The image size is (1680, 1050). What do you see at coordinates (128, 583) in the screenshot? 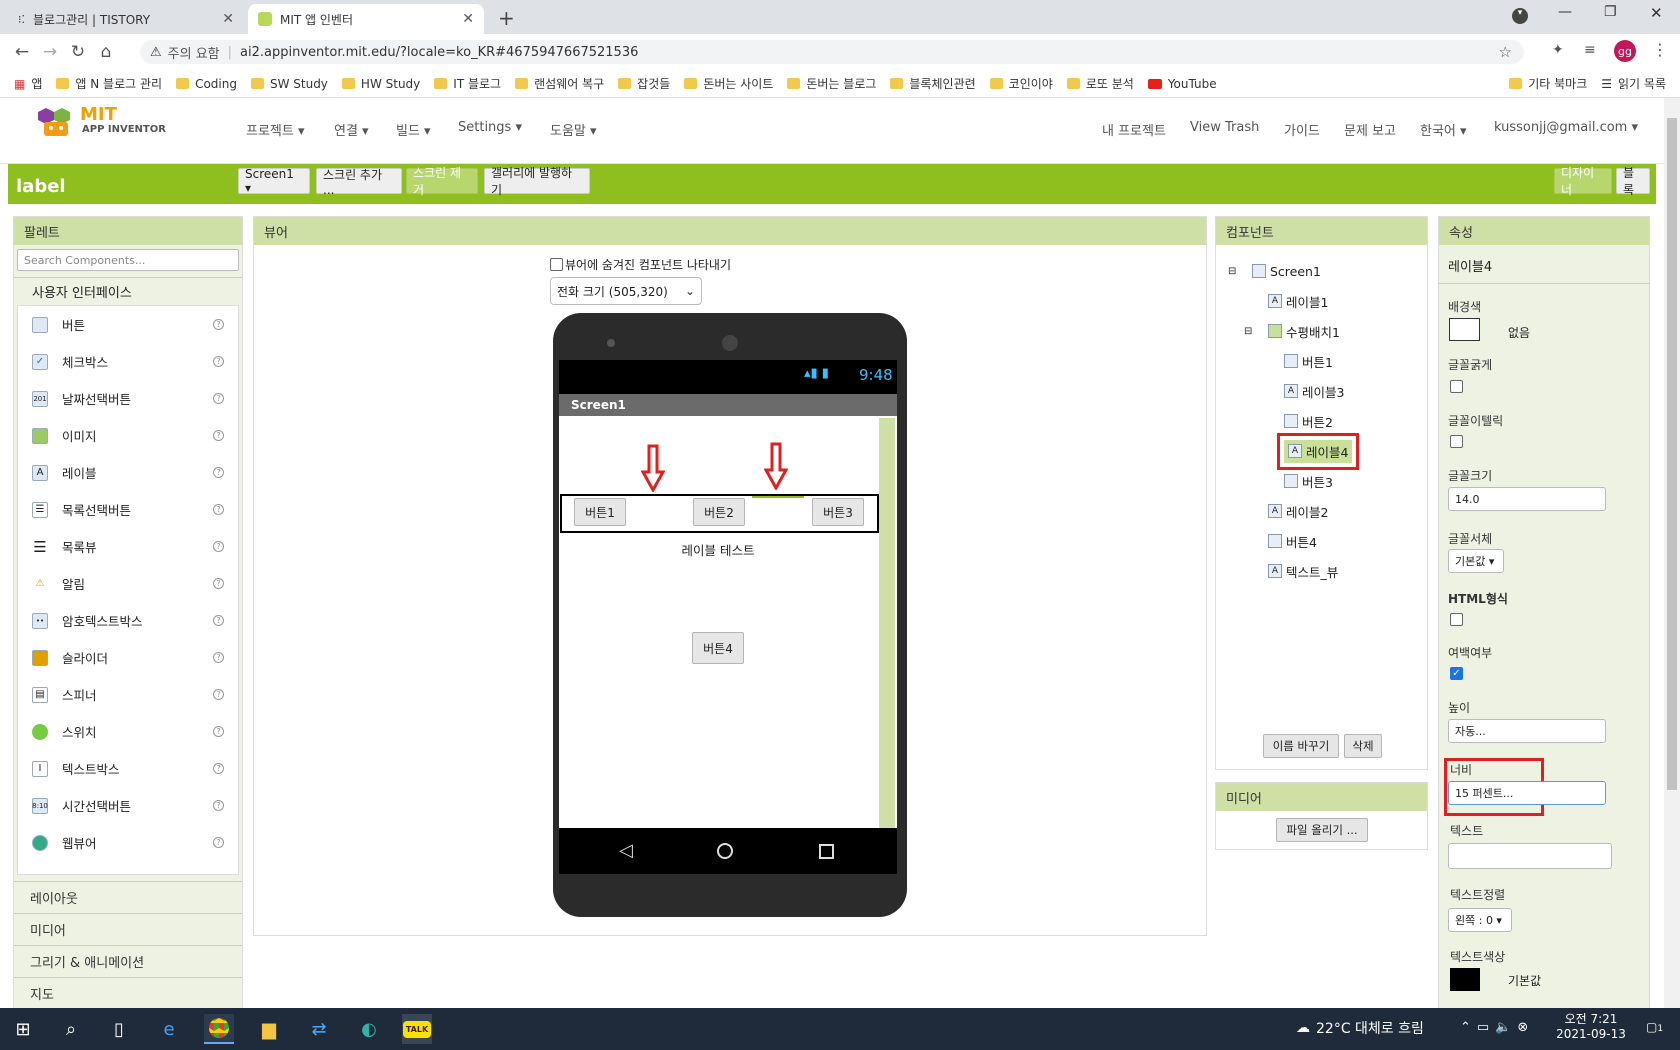
I see `palette-item-notifier: ⚠ 알림?` at bounding box center [128, 583].